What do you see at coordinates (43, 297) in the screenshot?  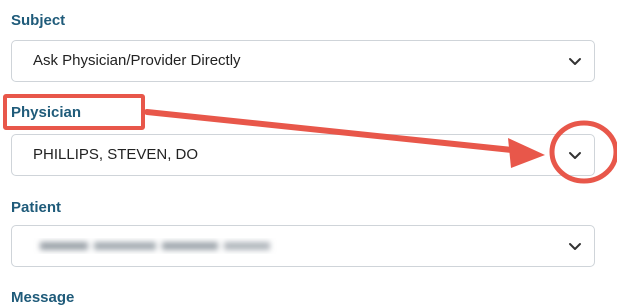 I see `message-label: Message` at bounding box center [43, 297].